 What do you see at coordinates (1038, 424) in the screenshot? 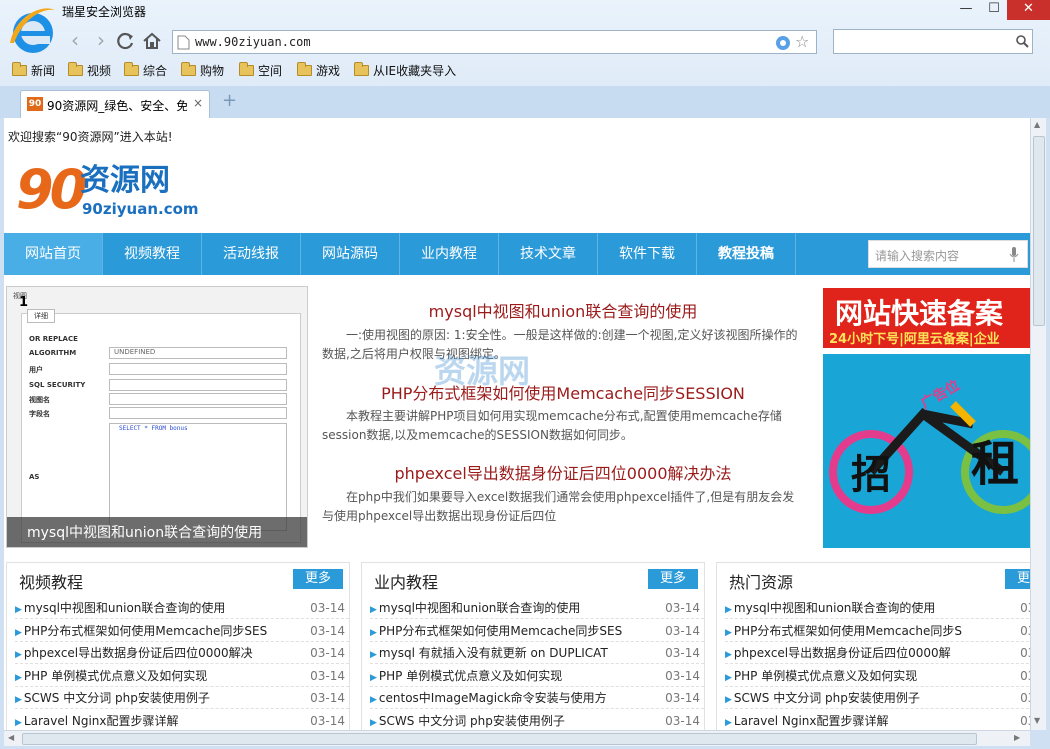
I see `vertical-scrollbar: ▲ ▼` at bounding box center [1038, 424].